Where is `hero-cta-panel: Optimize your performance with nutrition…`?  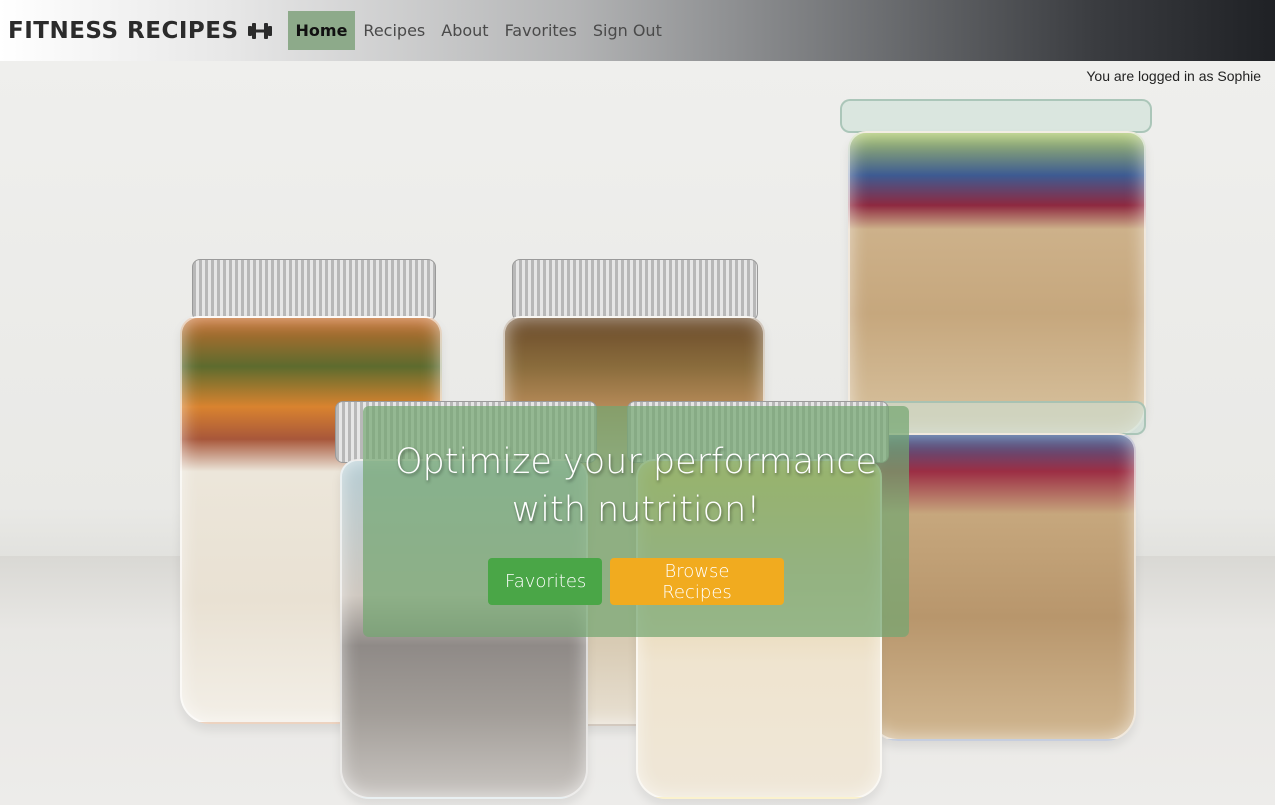 hero-cta-panel: Optimize your performance with nutrition… is located at coordinates (636, 521).